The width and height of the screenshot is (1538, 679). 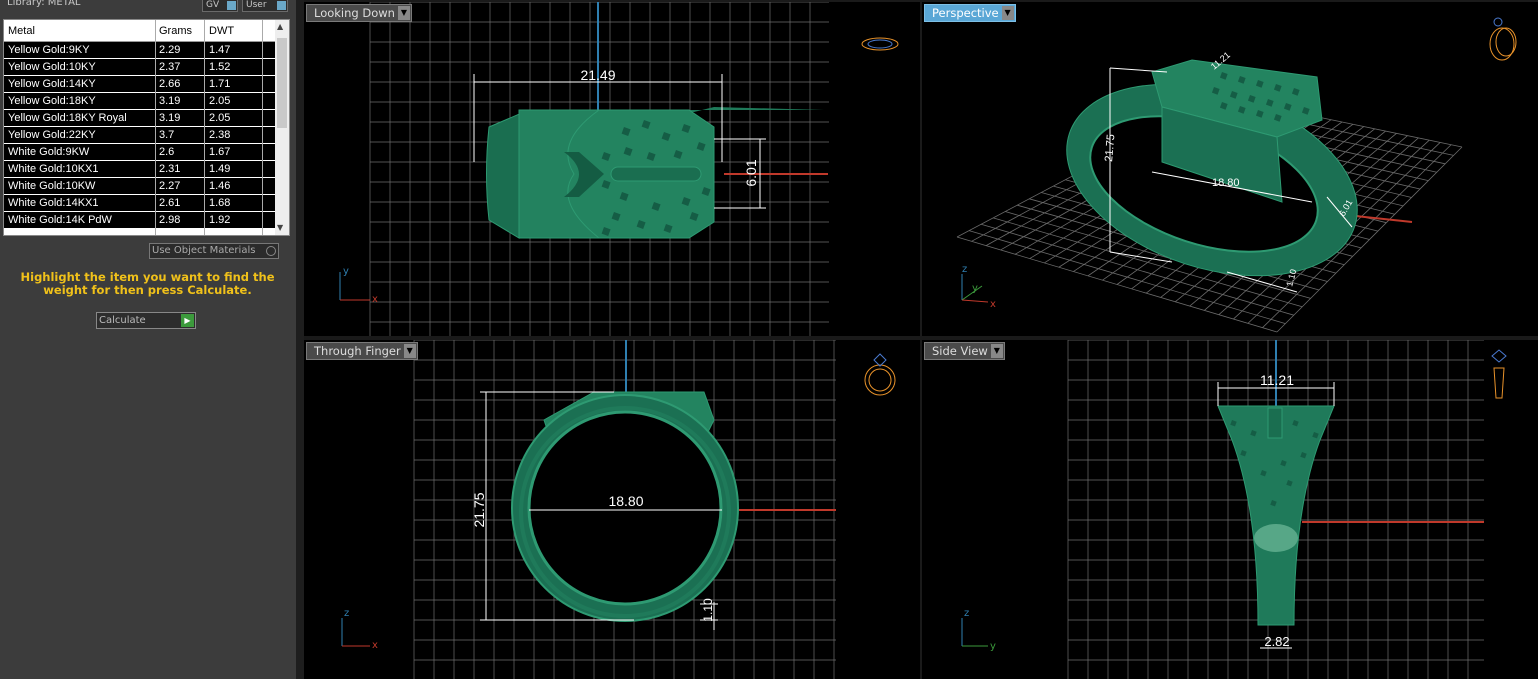 What do you see at coordinates (354, 13) in the screenshot?
I see `viewport-title: Looking Down` at bounding box center [354, 13].